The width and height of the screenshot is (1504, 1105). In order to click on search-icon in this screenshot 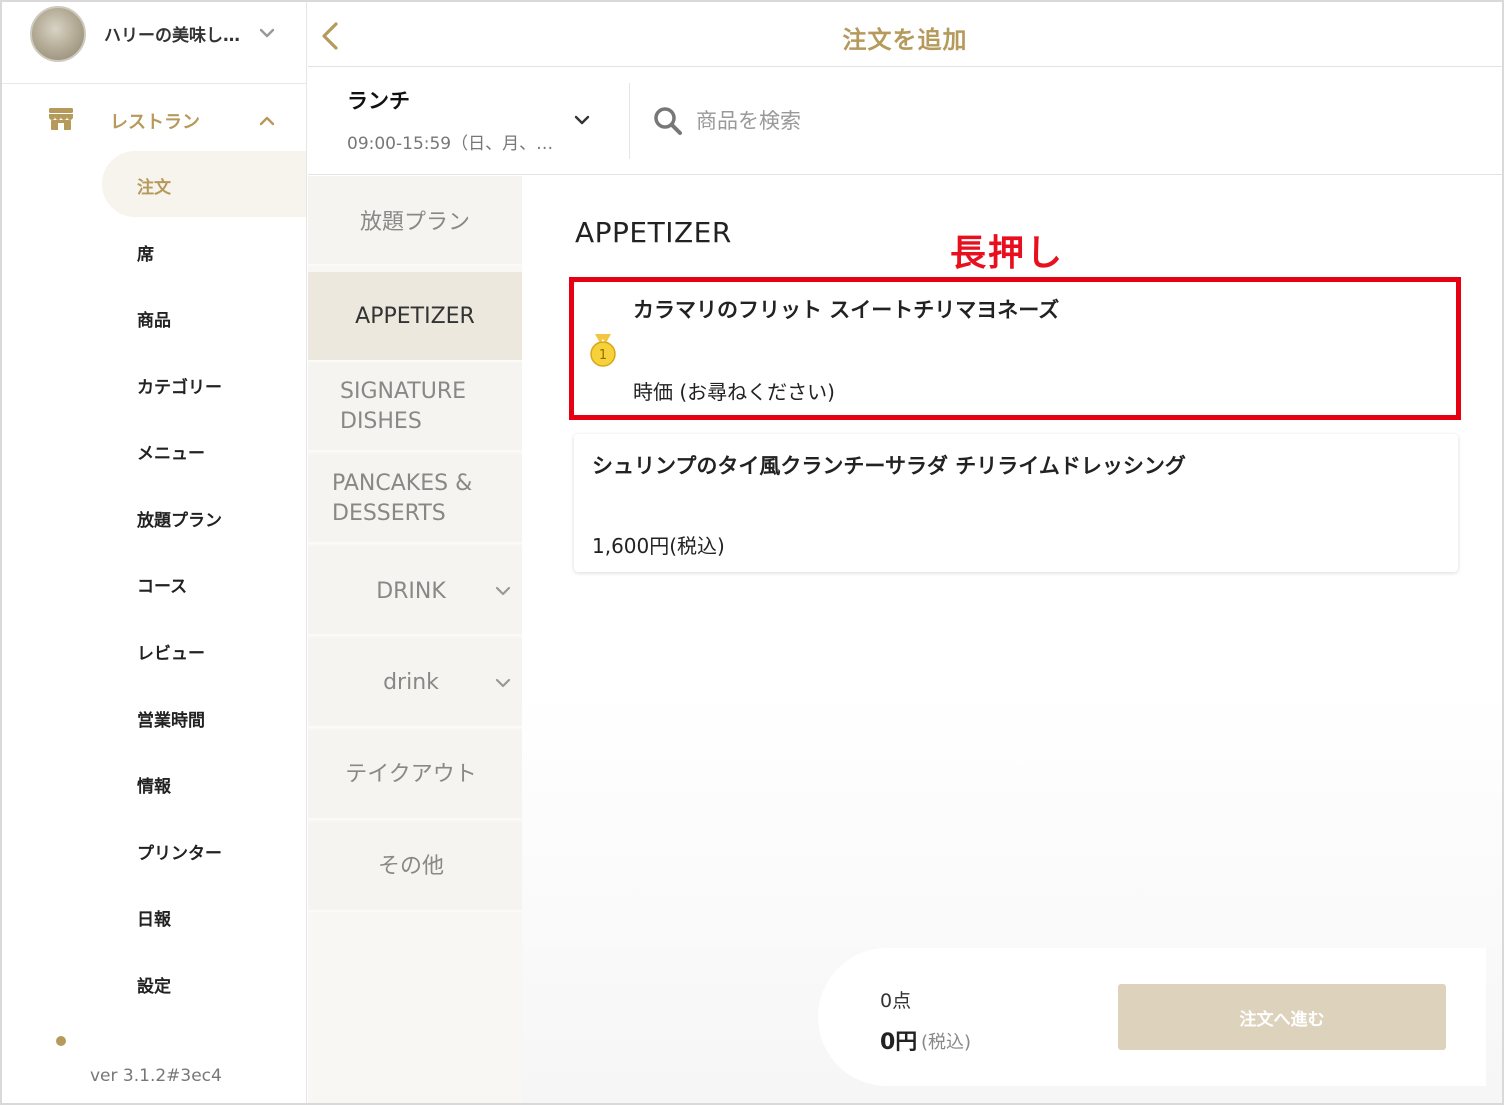, I will do `click(668, 121)`.